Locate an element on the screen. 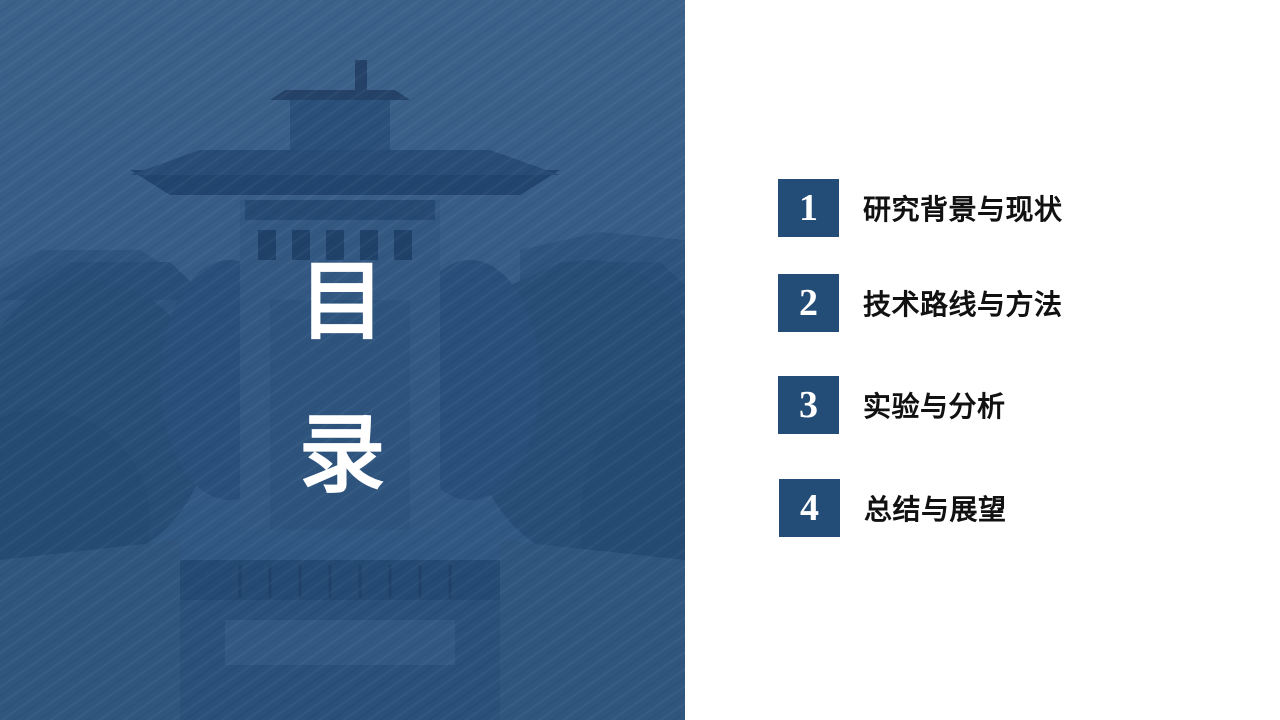 This screenshot has height=720, width=1280. toc-label: 实验与分析 is located at coordinates (934, 406).